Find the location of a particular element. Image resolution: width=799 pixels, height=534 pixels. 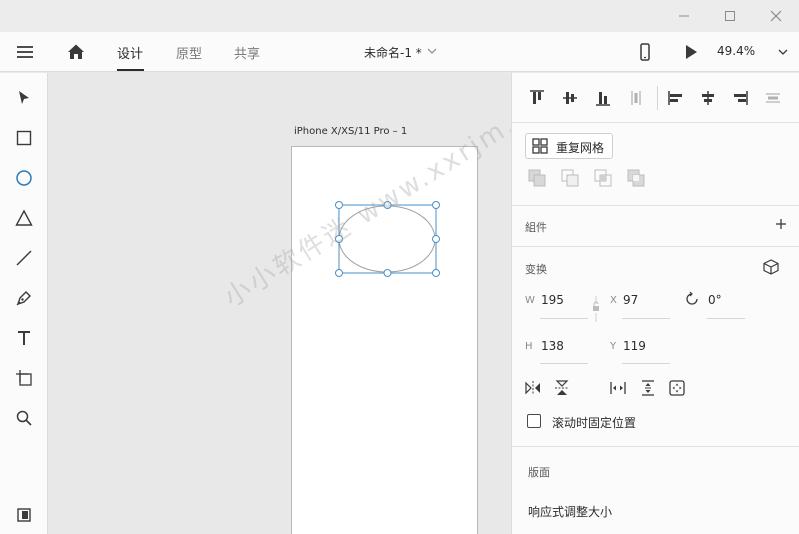

line-icon is located at coordinates (24, 258).